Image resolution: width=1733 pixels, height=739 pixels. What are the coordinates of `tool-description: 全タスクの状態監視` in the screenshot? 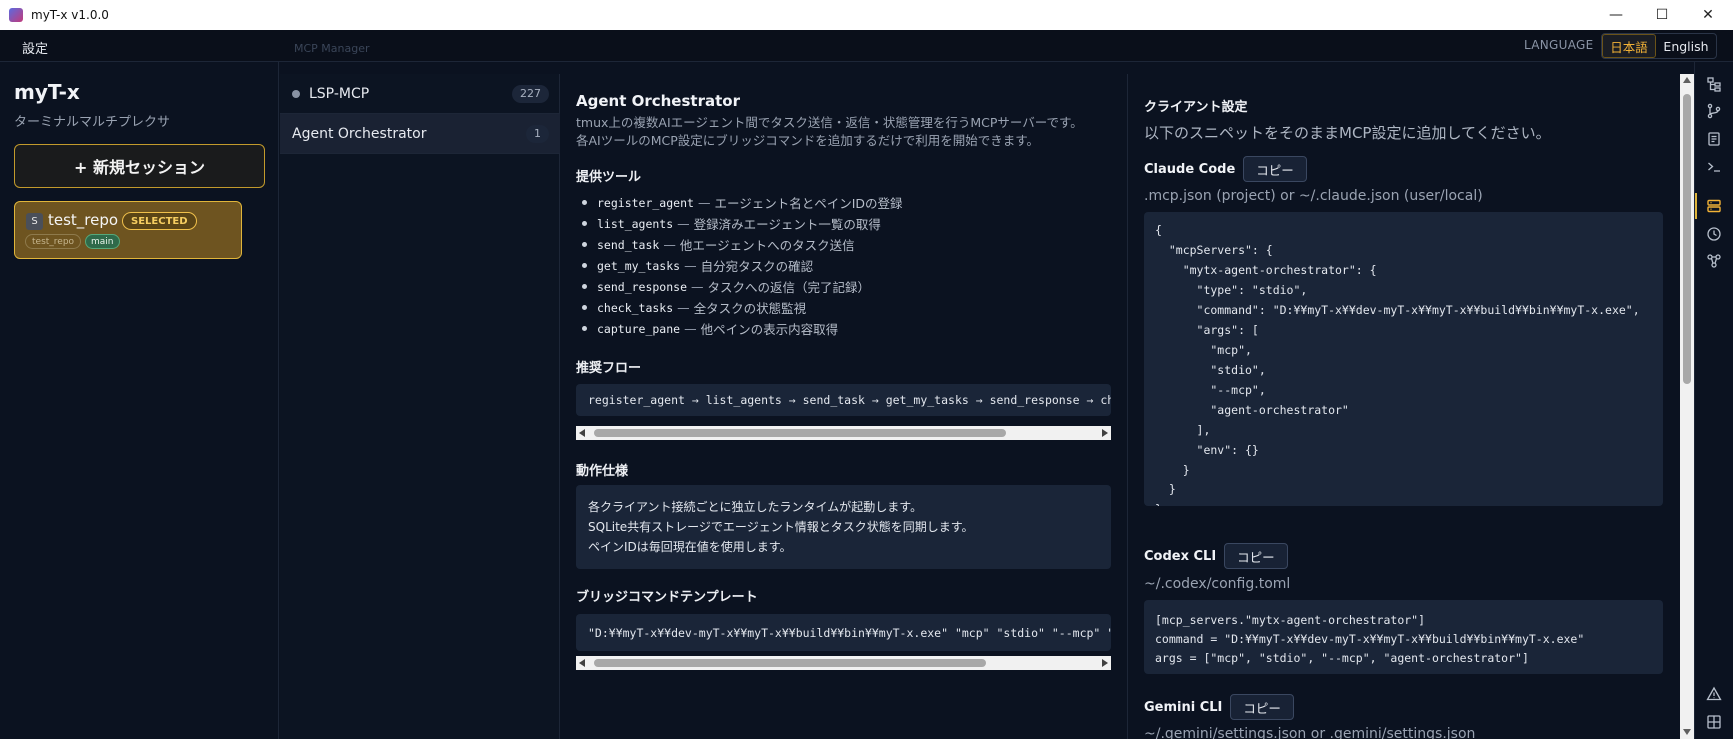 It's located at (750, 308).